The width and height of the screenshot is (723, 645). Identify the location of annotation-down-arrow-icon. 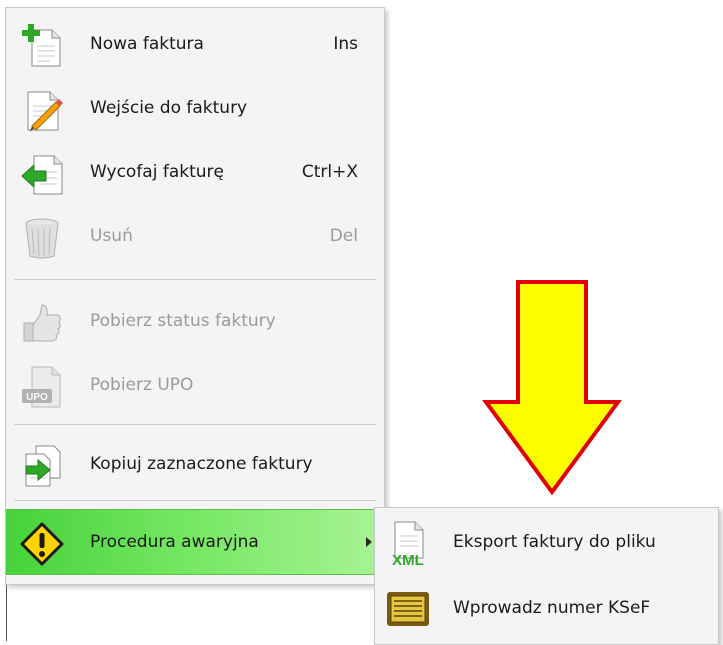
(552, 388).